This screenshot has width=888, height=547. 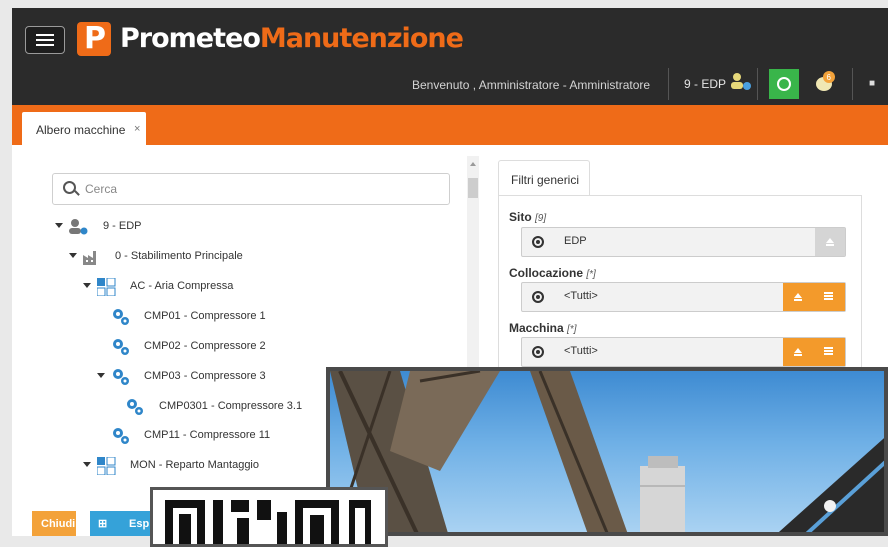 What do you see at coordinates (231, 406) in the screenshot?
I see `tree-label: CMP0301 - Compressore 3.1` at bounding box center [231, 406].